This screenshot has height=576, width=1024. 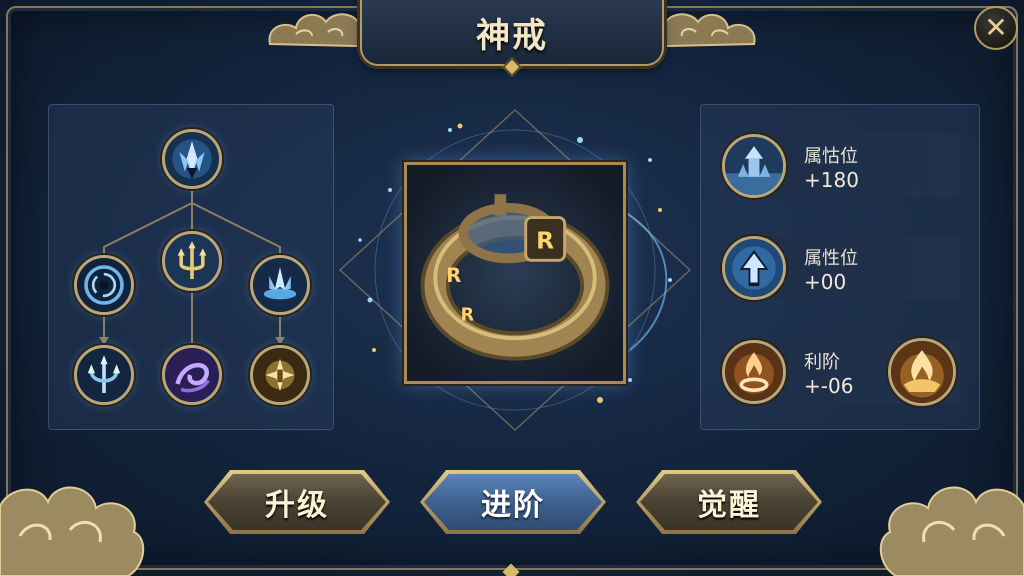 I want to click on center-swirl-skill, so click(x=192, y=375).